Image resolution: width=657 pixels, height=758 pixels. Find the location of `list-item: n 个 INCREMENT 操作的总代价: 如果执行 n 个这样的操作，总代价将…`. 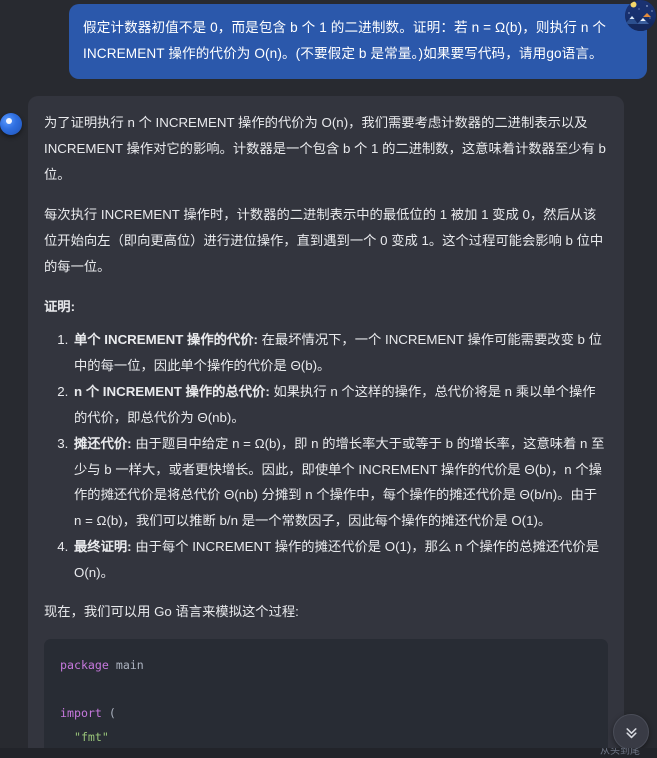

list-item: n 个 INCREMENT 操作的总代价: 如果执行 n 个这样的操作，总代价将… is located at coordinates (340, 404).